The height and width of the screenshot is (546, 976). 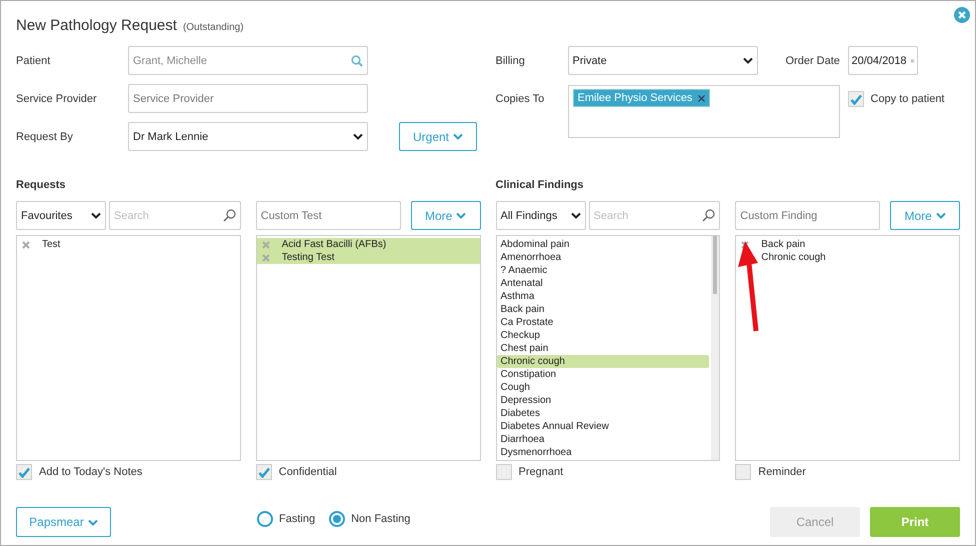 I want to click on finding-item: Cough, so click(x=603, y=387).